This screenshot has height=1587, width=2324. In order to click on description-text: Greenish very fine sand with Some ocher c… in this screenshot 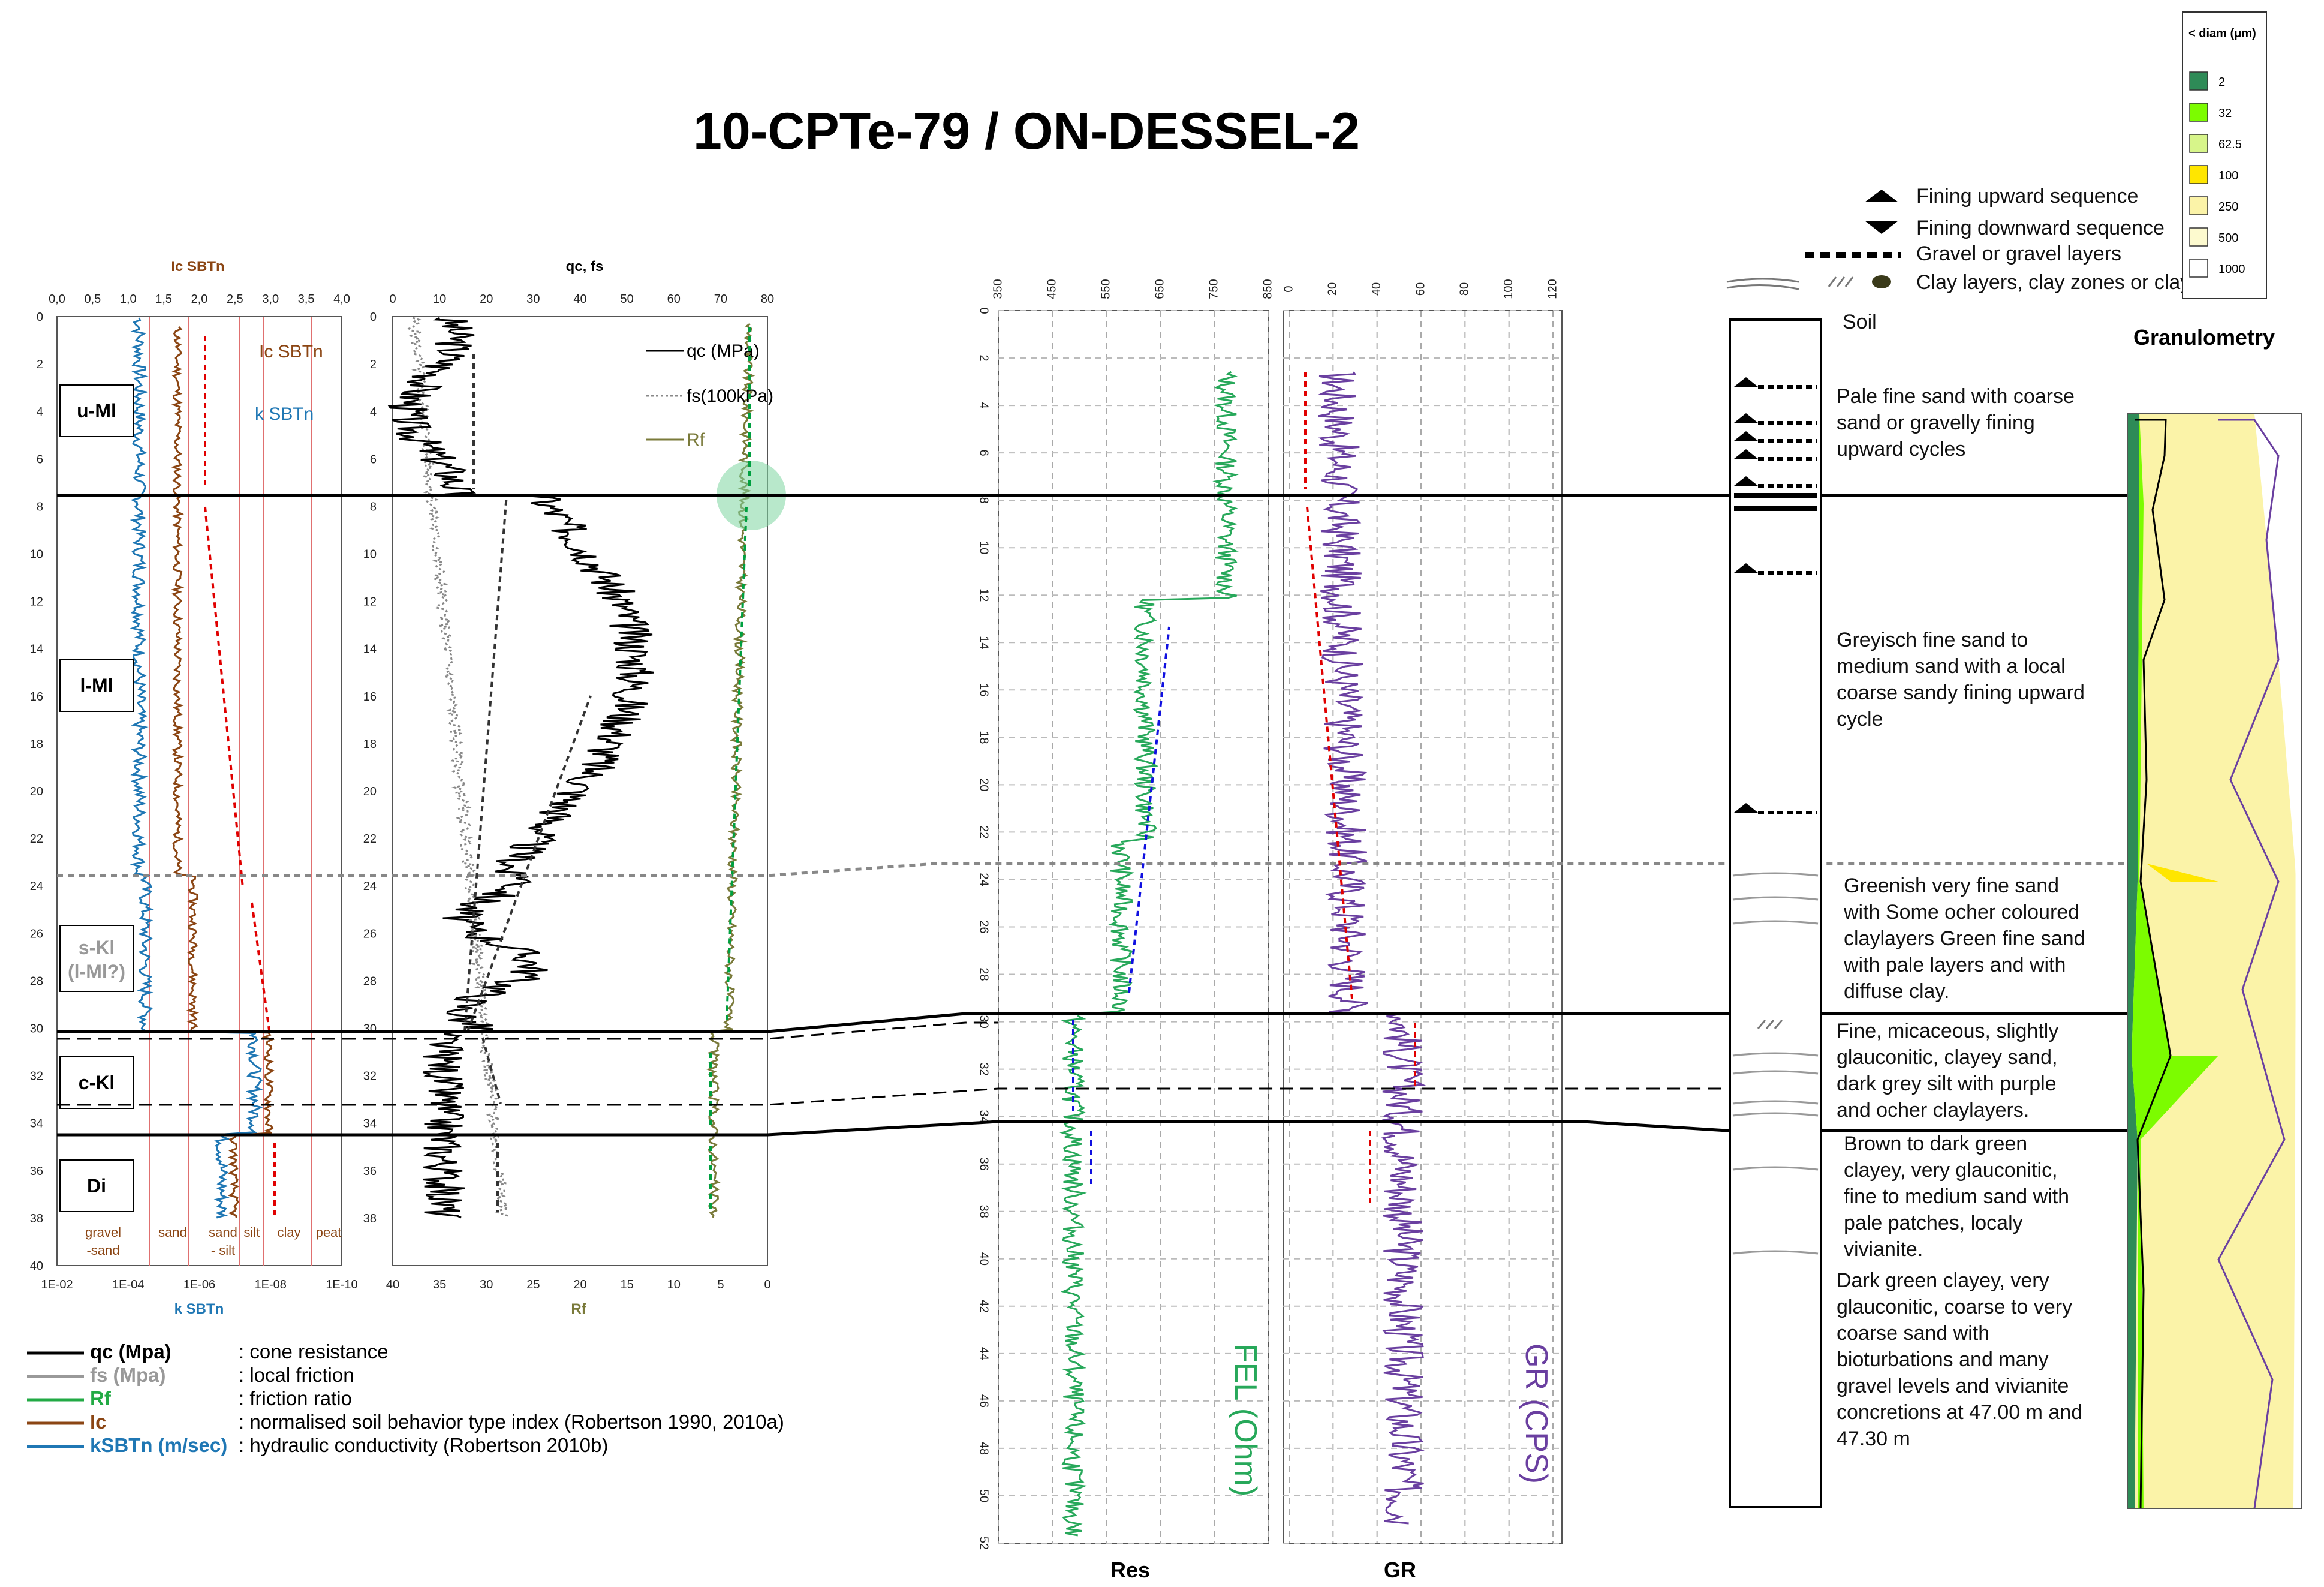, I will do `click(1964, 938)`.